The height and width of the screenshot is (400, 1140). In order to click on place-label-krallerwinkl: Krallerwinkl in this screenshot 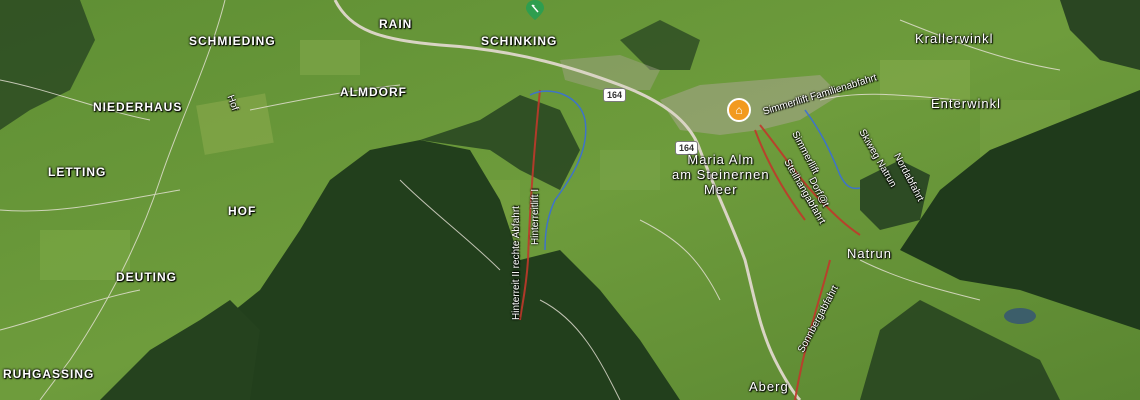, I will do `click(954, 38)`.